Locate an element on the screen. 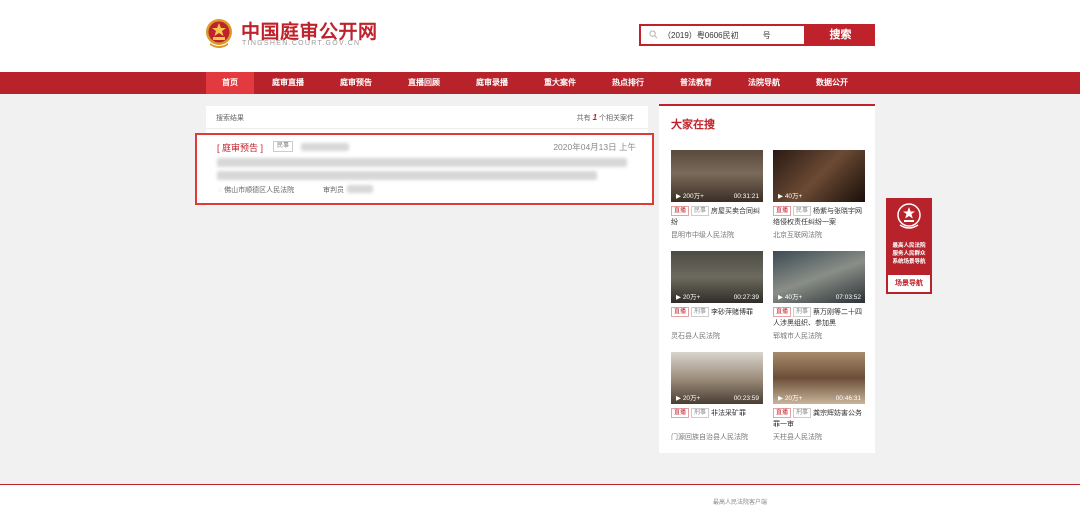 This screenshot has width=1080, height=513. redacted-judge-name is located at coordinates (360, 189).